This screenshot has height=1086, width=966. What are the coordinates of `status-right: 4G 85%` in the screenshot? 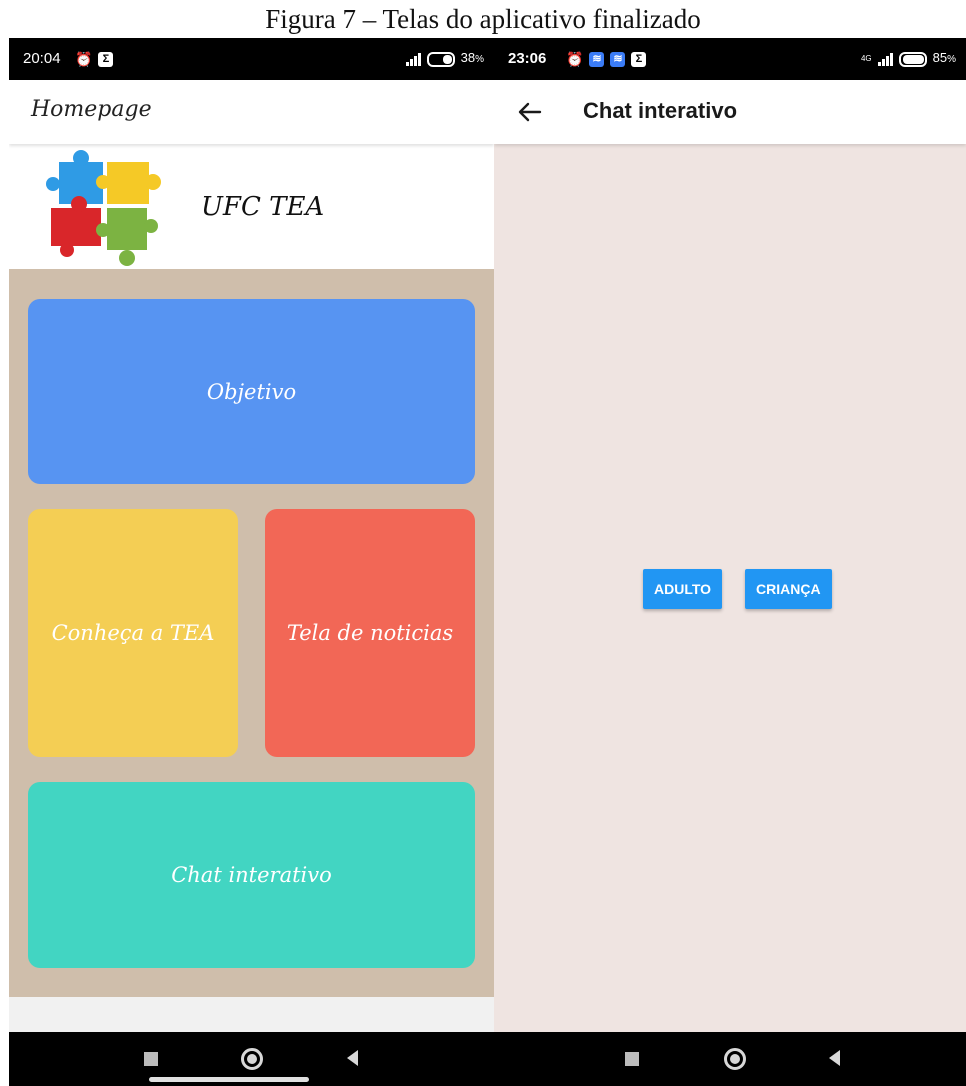 It's located at (908, 59).